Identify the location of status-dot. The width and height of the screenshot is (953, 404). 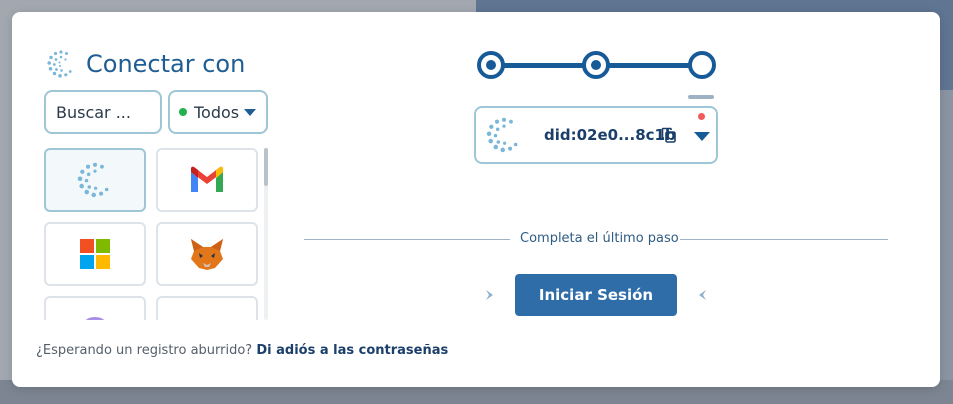
(183, 112).